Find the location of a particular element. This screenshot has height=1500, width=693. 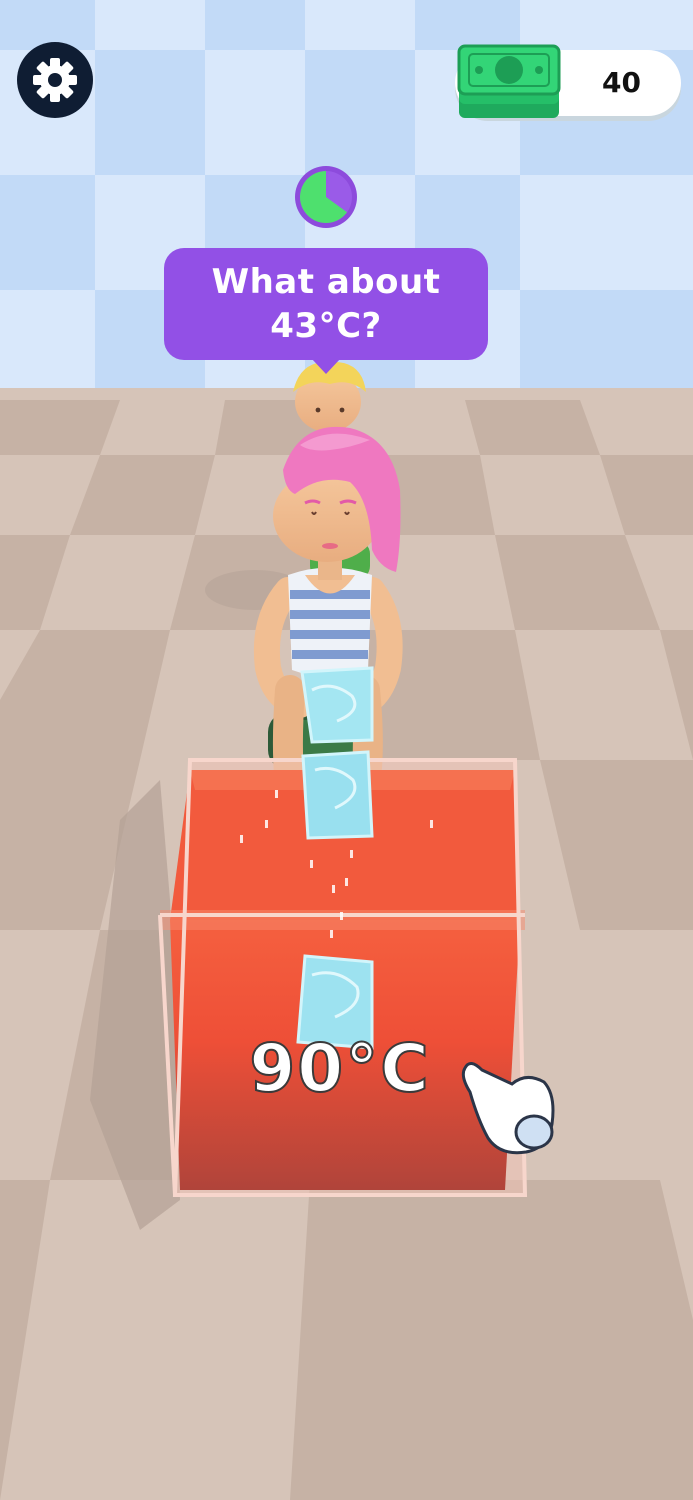

temperature-label: 90°C is located at coordinates (339, 1068).